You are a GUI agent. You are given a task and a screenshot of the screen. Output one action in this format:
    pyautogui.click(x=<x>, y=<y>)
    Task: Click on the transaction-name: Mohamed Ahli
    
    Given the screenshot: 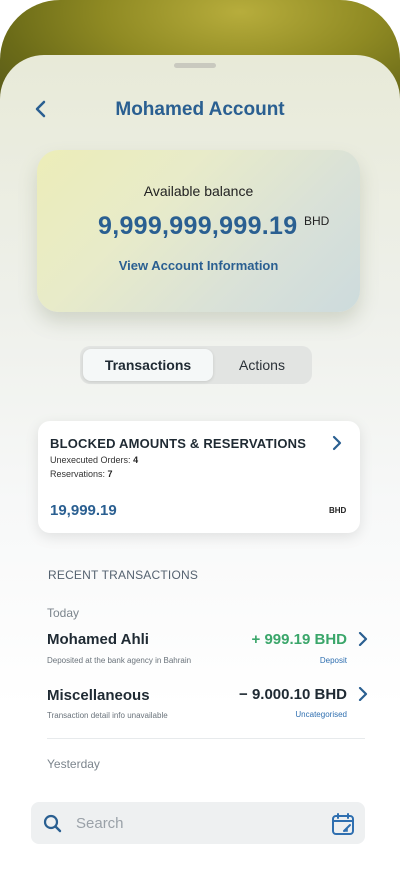 What is the action you would take?
    pyautogui.click(x=98, y=639)
    